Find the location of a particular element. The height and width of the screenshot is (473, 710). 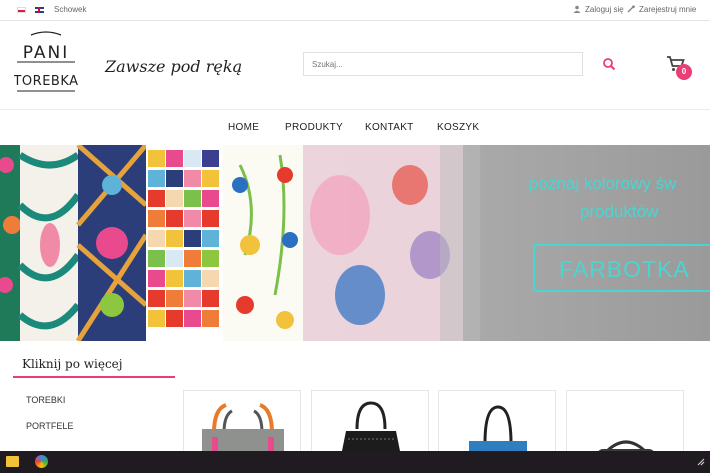

nav-item-koszyk: KOSZYK is located at coordinates (458, 127).